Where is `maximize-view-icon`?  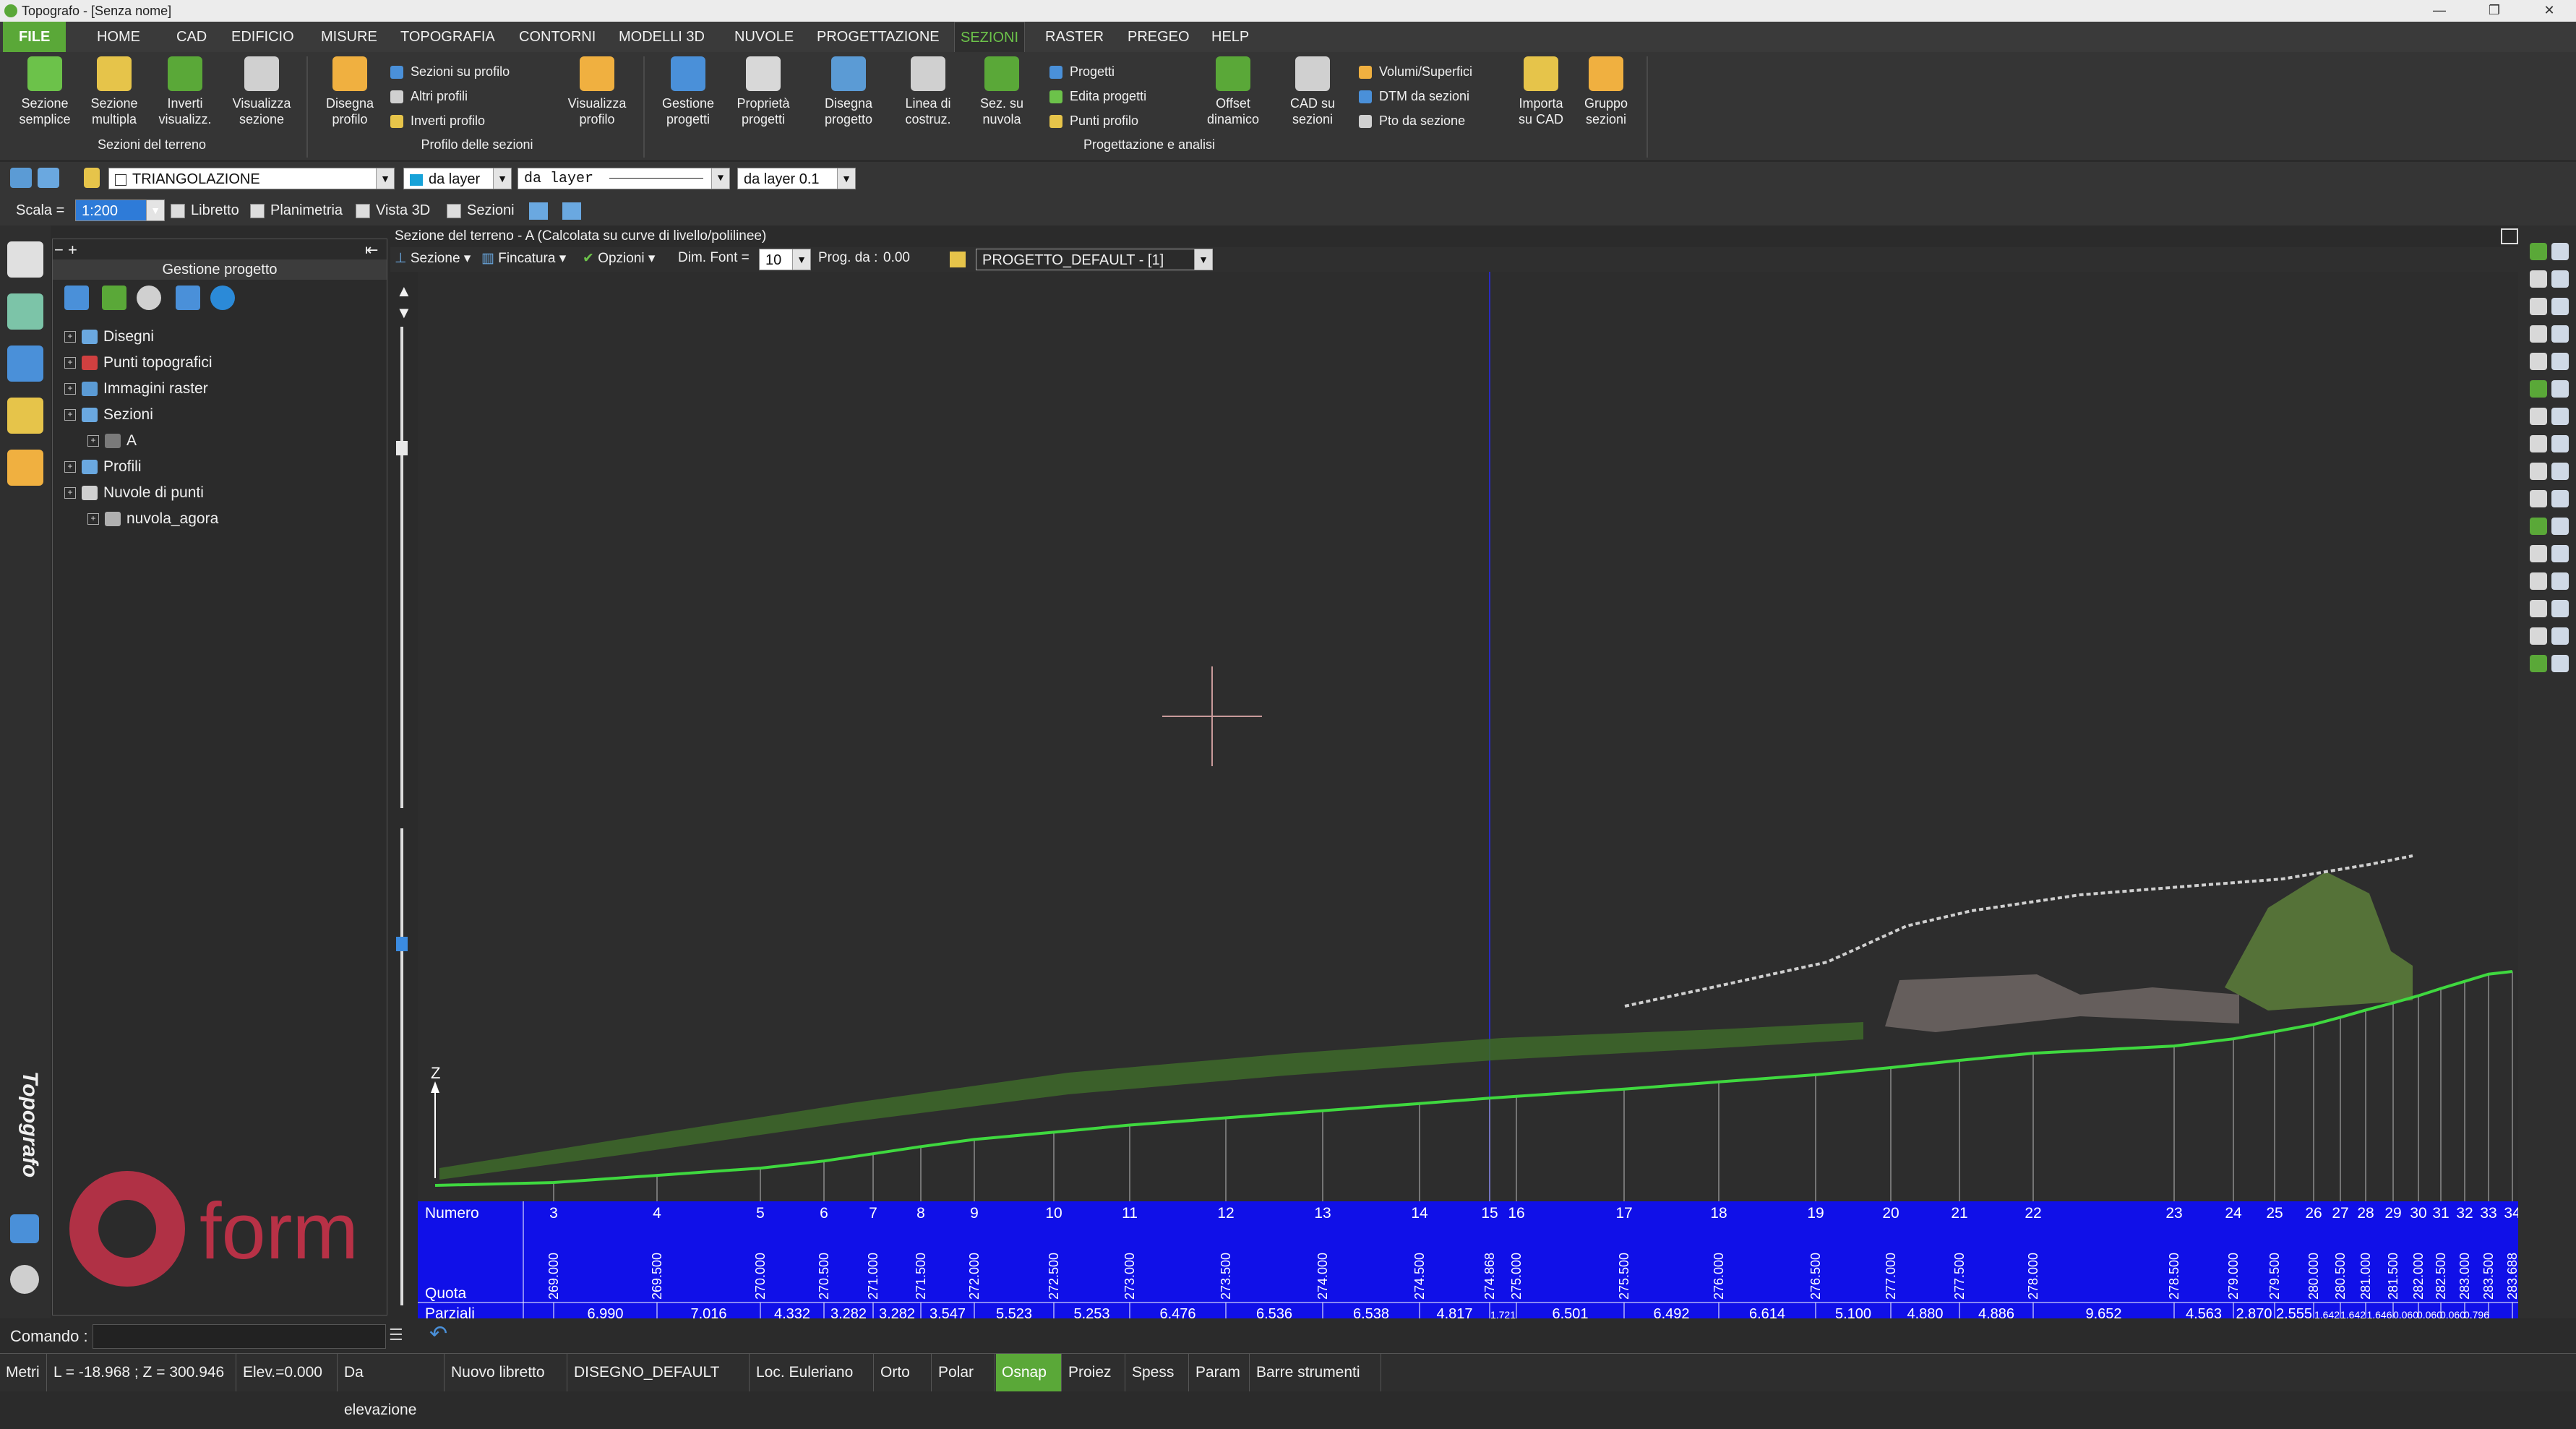
maximize-view-icon is located at coordinates (2510, 236).